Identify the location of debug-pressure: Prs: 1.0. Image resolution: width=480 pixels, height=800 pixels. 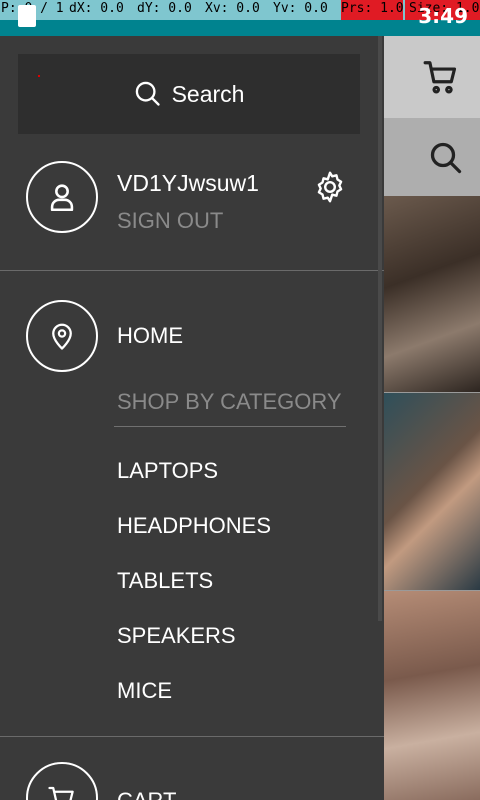
(372, 8).